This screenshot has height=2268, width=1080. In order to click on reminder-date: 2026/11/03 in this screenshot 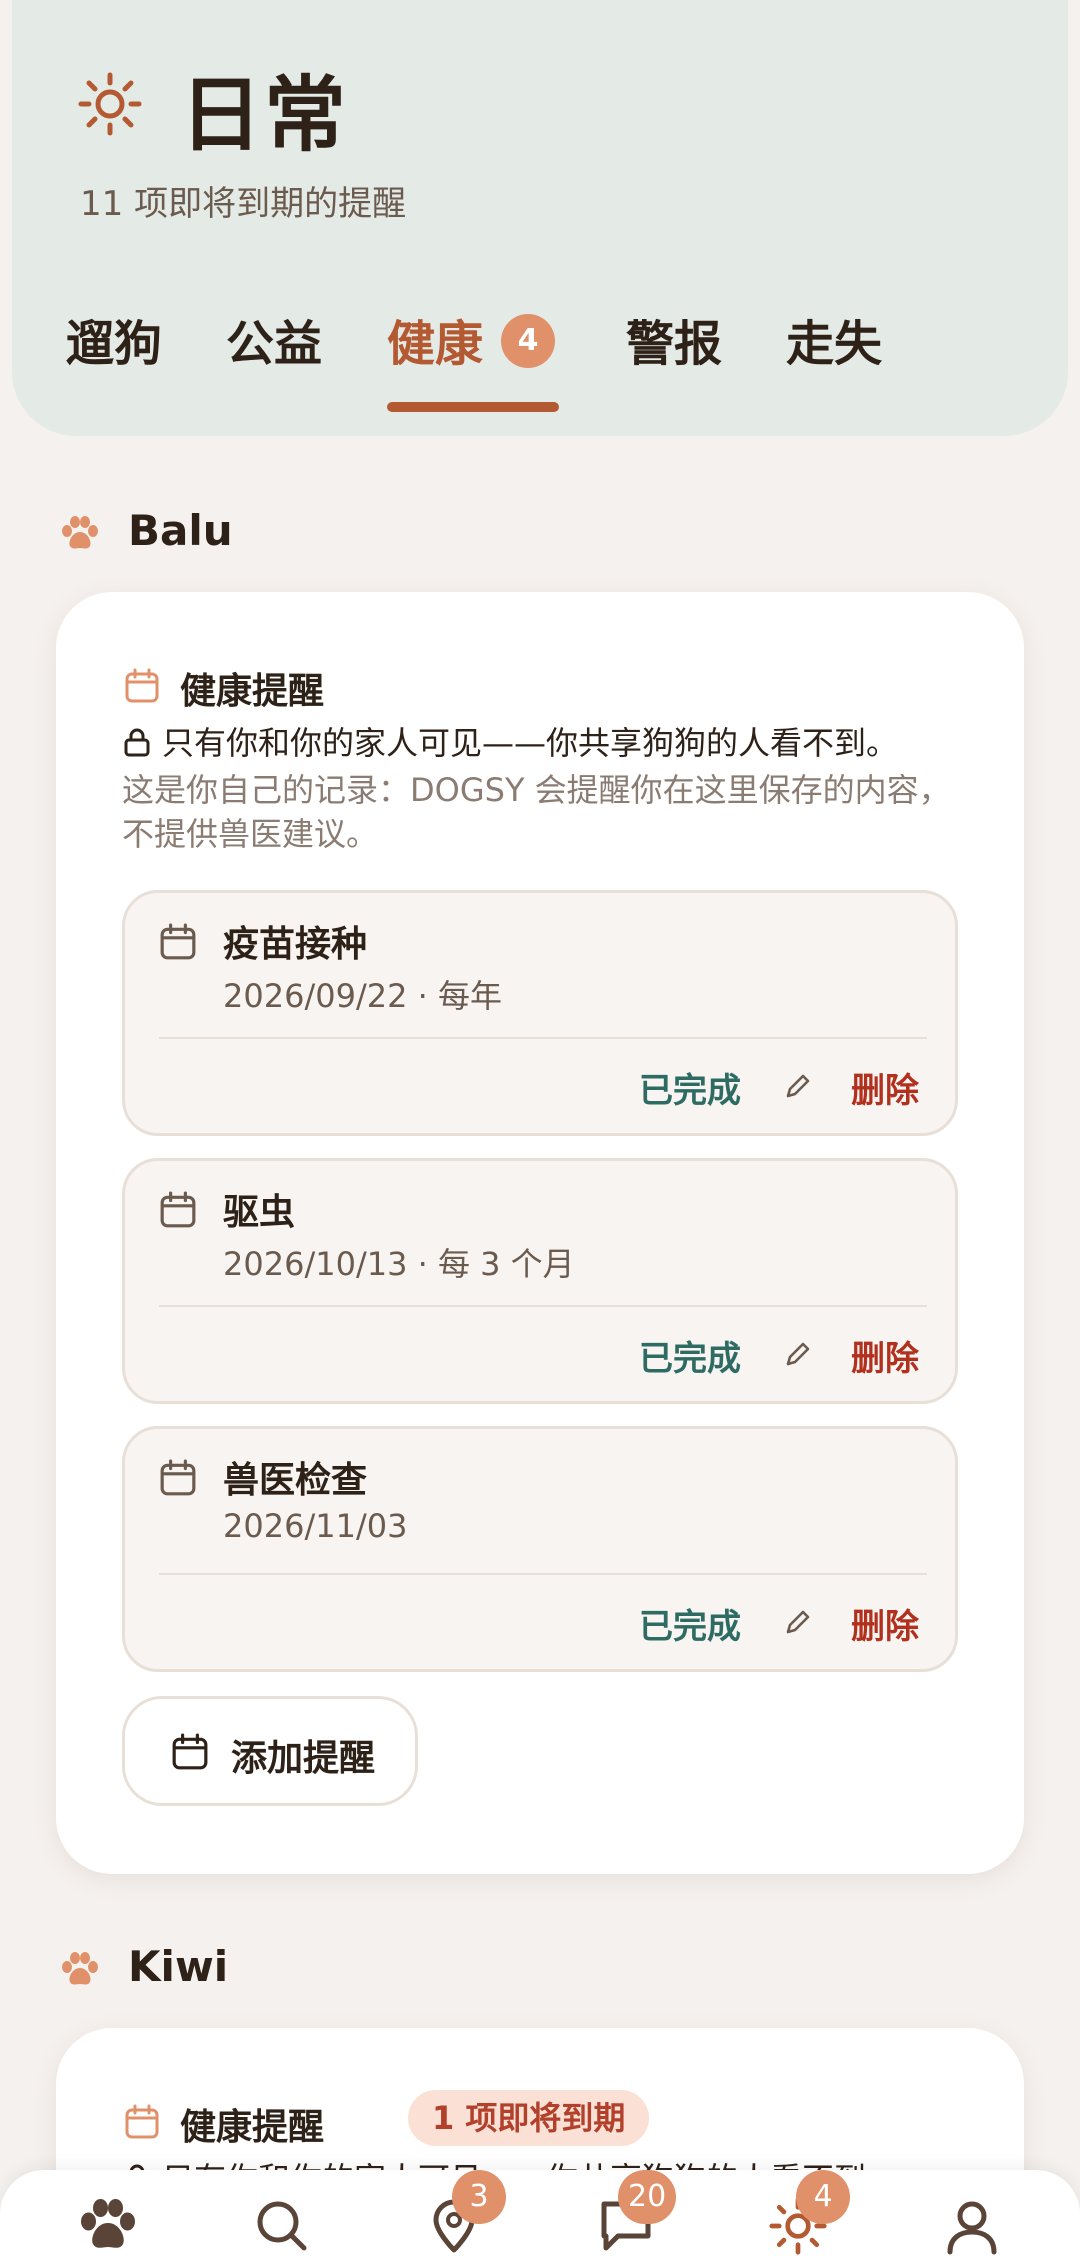, I will do `click(315, 1526)`.